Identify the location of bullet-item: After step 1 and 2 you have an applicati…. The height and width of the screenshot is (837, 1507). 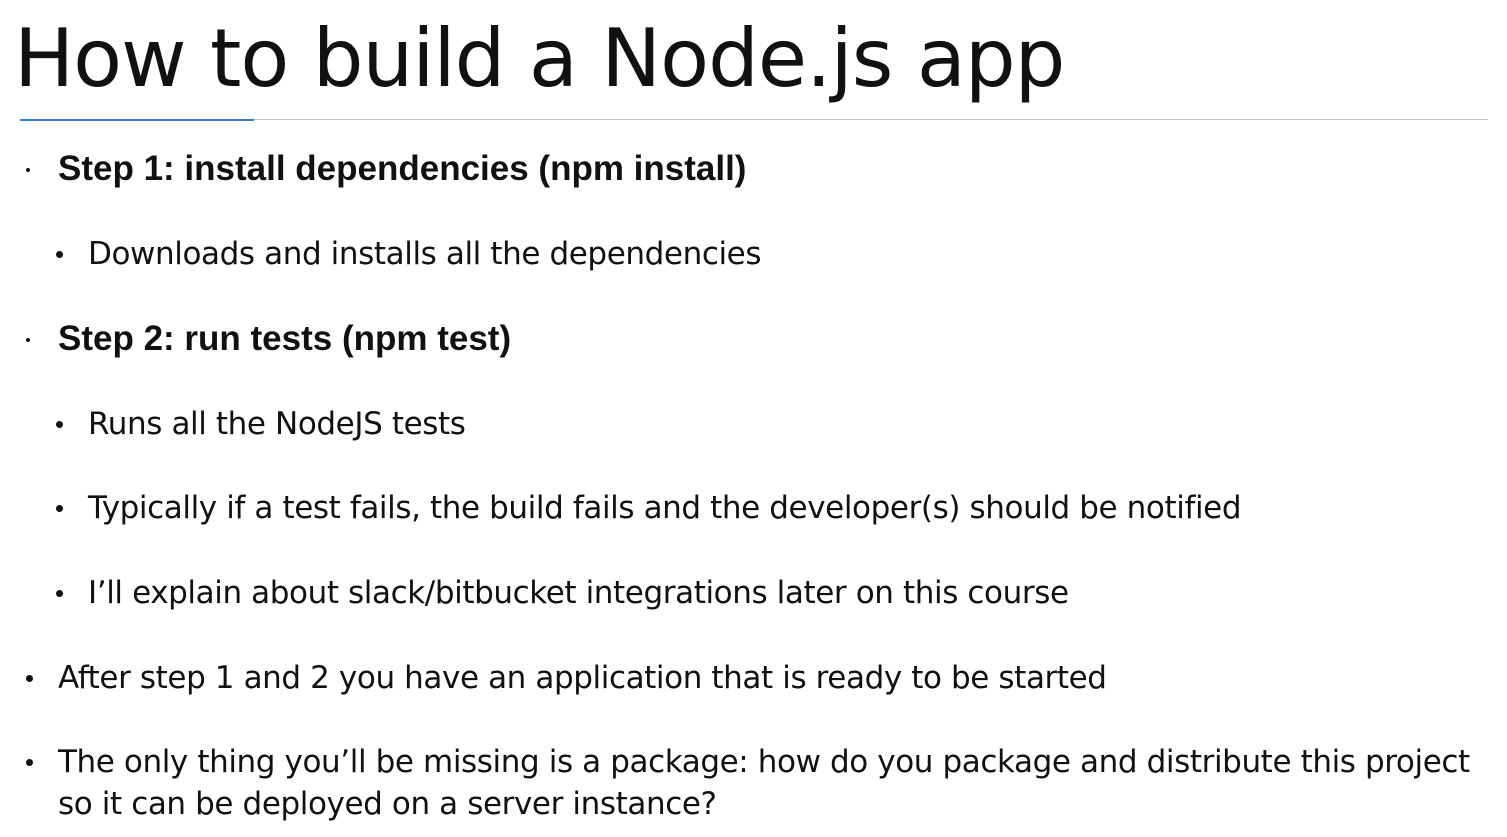
(566, 678).